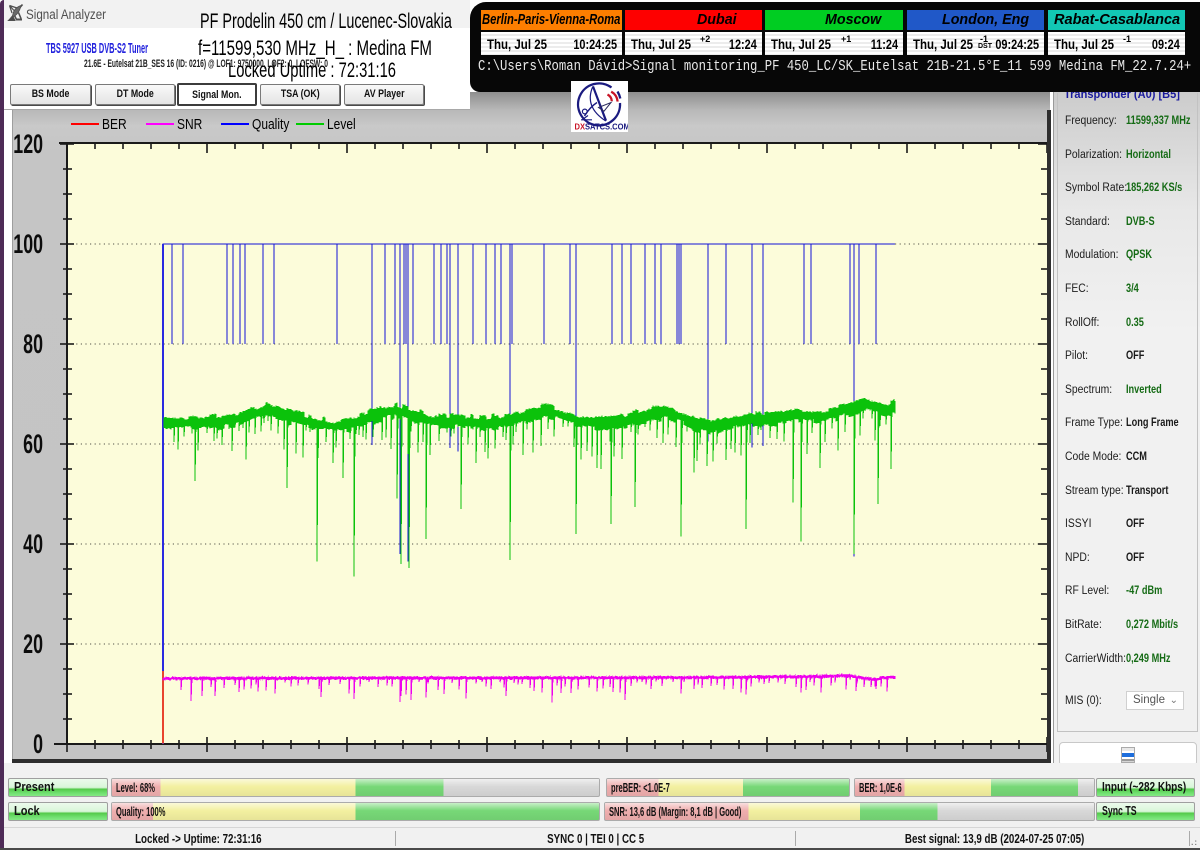 The image size is (1200, 850). Describe the element at coordinates (189, 124) in the screenshot. I see `svg-text: SNR` at that location.